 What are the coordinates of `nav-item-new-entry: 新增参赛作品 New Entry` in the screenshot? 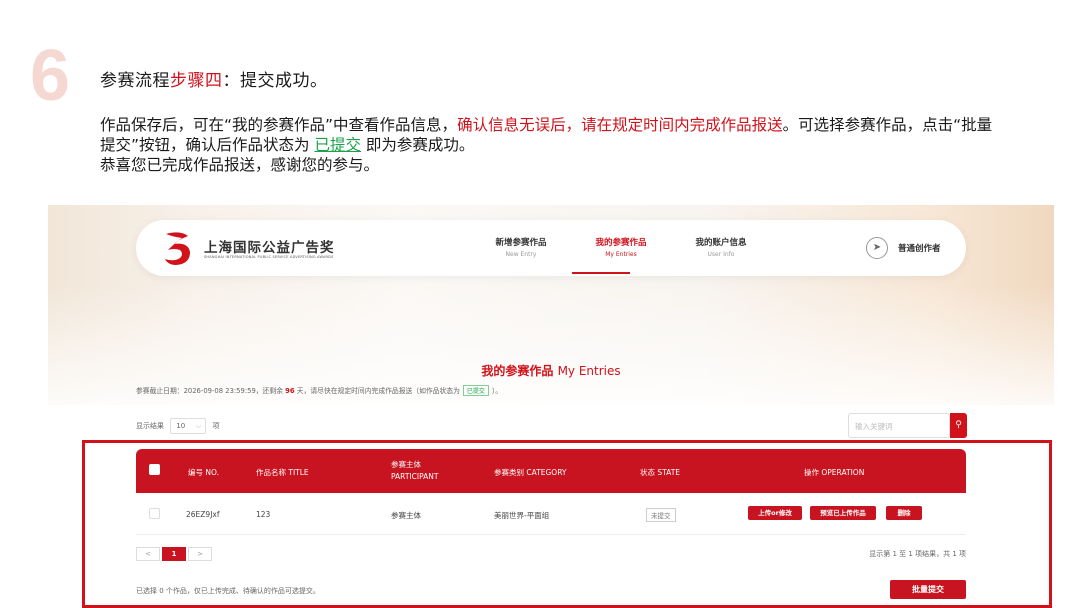 It's located at (521, 247).